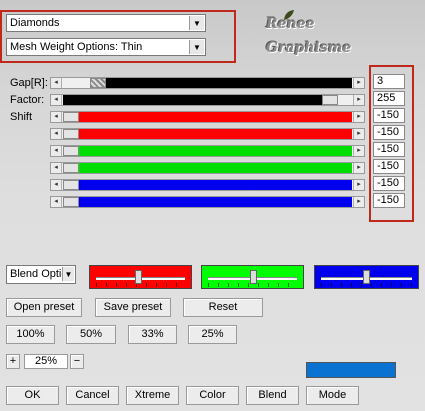  I want to click on blend-blue-thumb, so click(366, 277).